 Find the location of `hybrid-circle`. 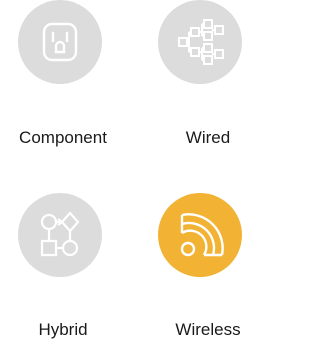

hybrid-circle is located at coordinates (60, 235).